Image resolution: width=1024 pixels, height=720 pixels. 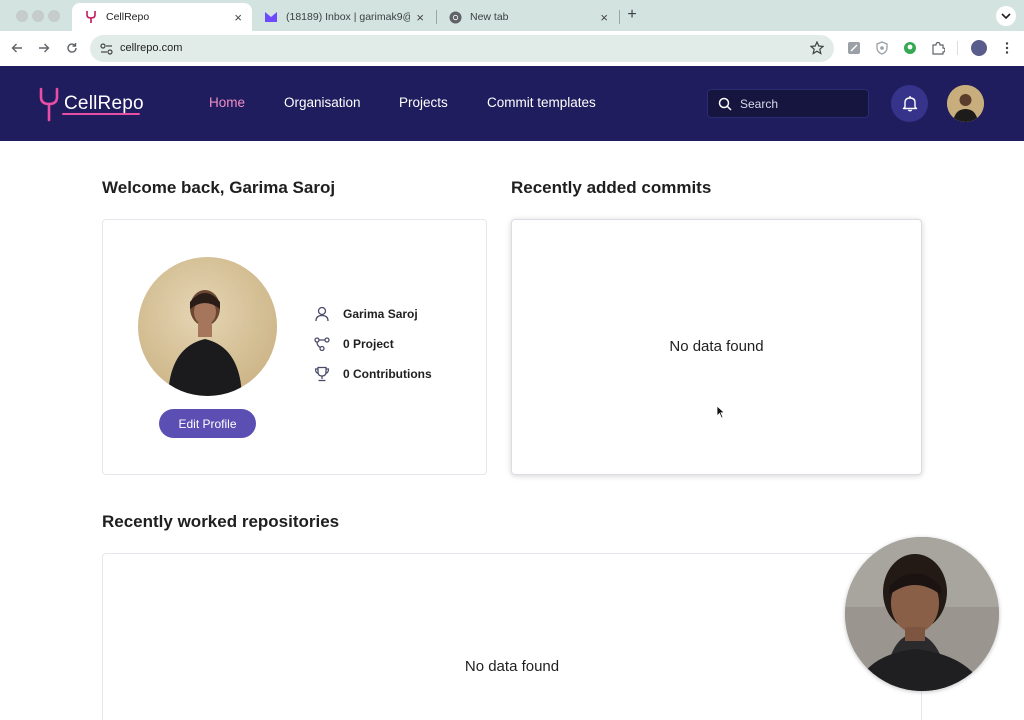 I want to click on bell-icon, so click(x=909, y=104).